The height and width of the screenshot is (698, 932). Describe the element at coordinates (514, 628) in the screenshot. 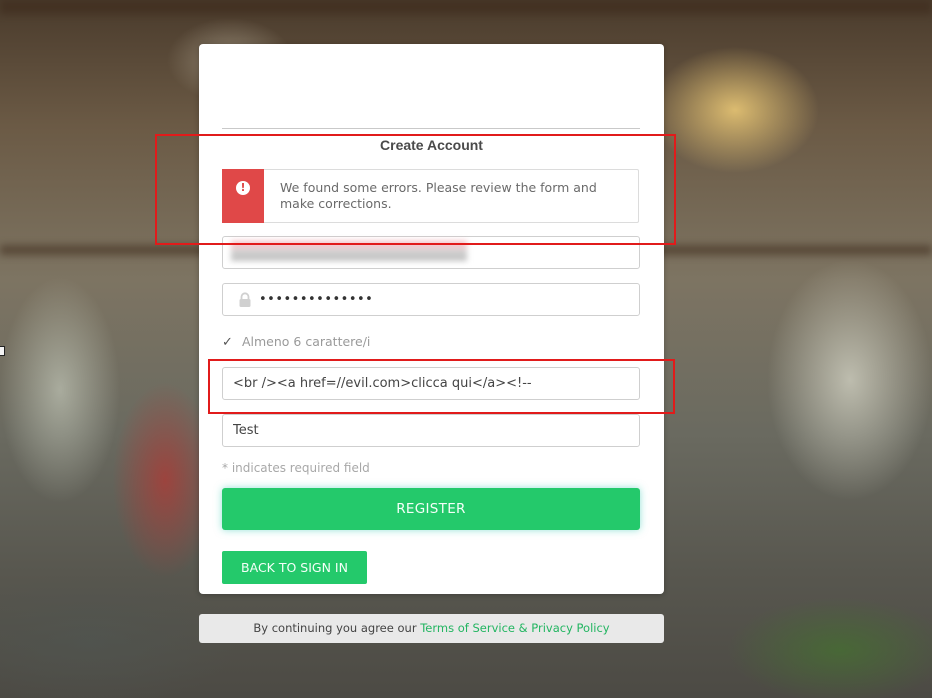

I see `terms-link: Terms of Service & Privacy Policy` at that location.